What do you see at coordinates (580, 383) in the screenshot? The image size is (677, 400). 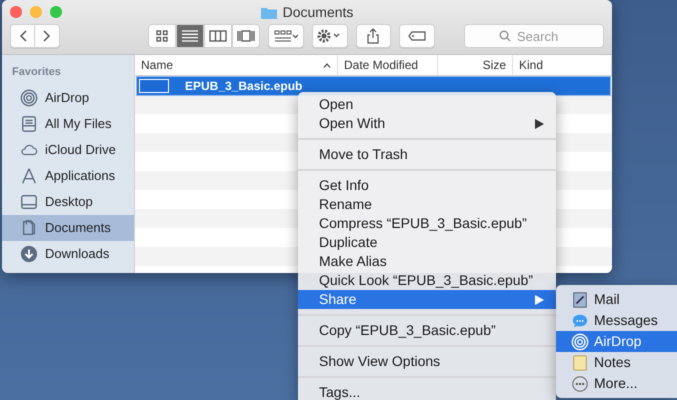 I see `more-icon` at bounding box center [580, 383].